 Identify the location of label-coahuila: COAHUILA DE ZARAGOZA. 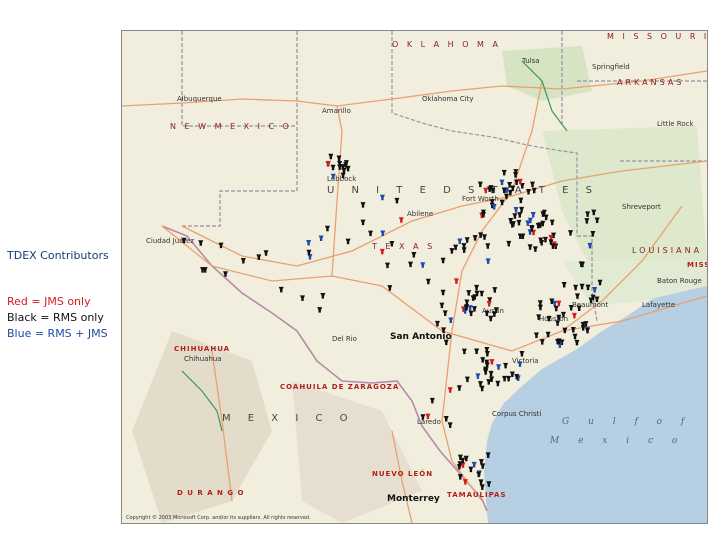
(339, 387).